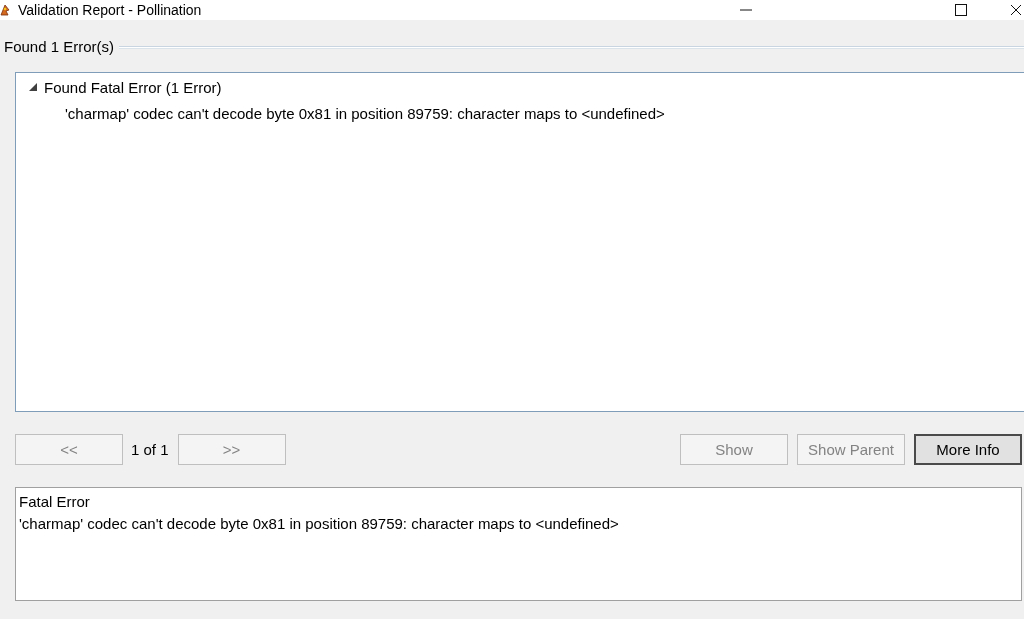 The width and height of the screenshot is (1024, 619). Describe the element at coordinates (133, 87) in the screenshot. I see `tree-item: Found Fatal Error (1 Error)` at that location.